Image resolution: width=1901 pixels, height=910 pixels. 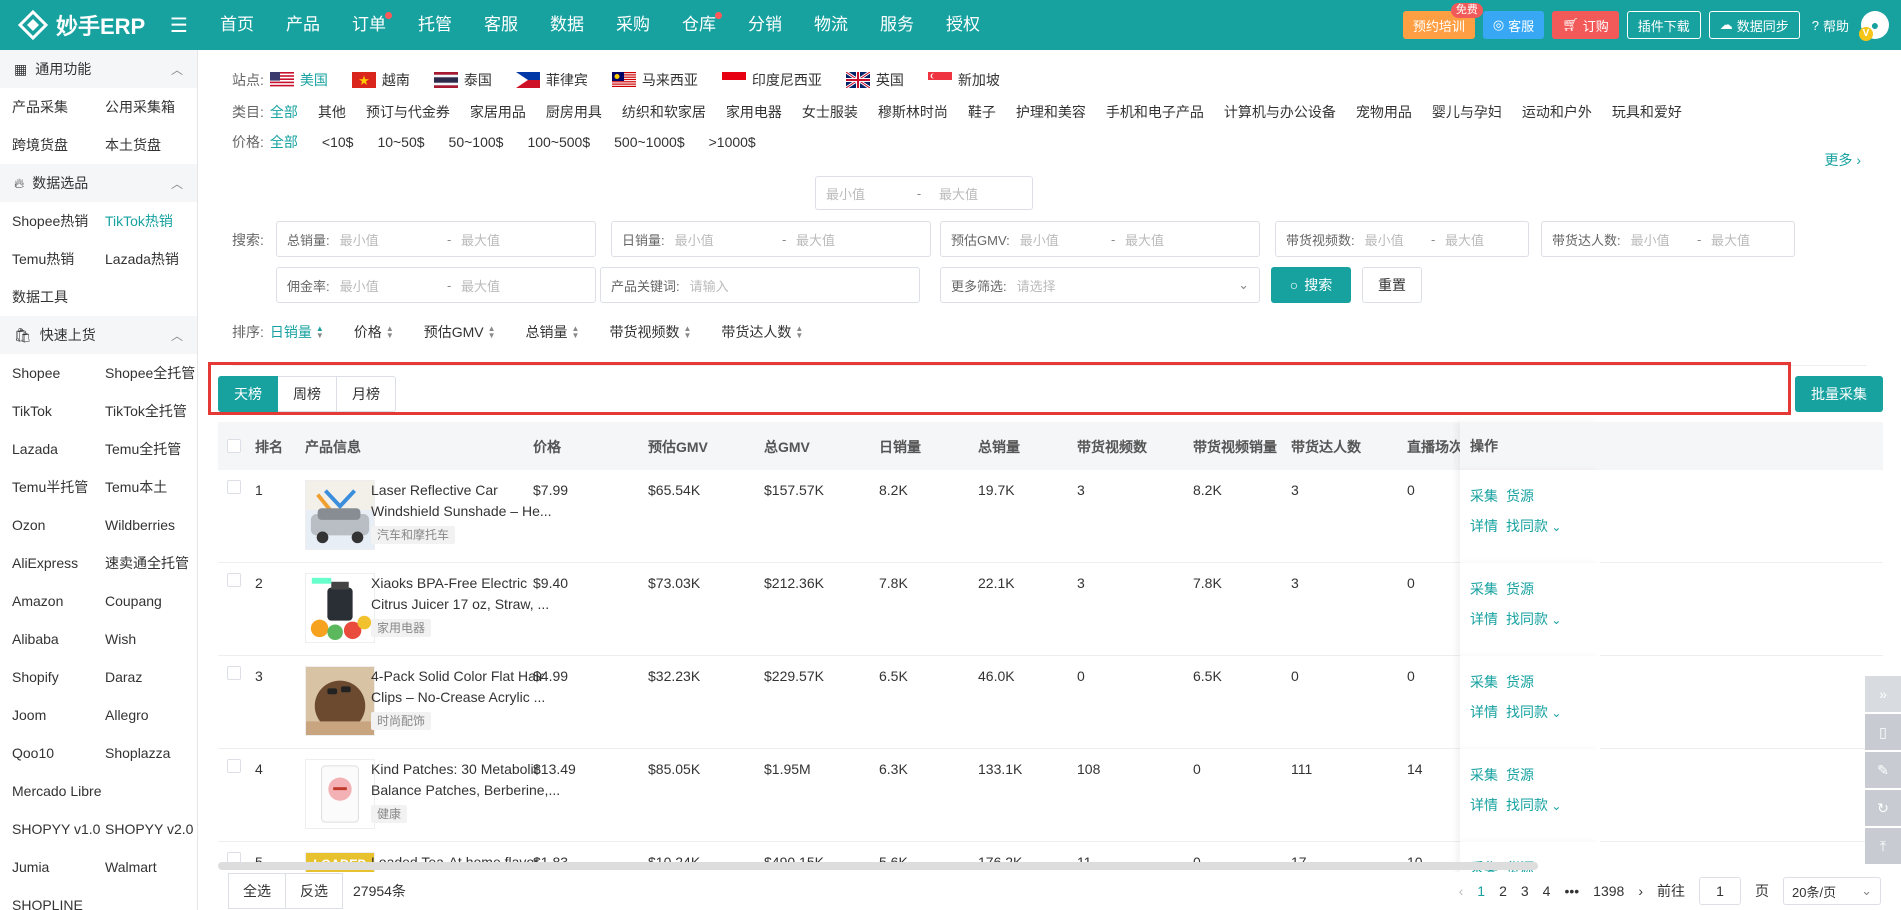 I want to click on sidebar-item: Shopee, so click(x=58, y=373).